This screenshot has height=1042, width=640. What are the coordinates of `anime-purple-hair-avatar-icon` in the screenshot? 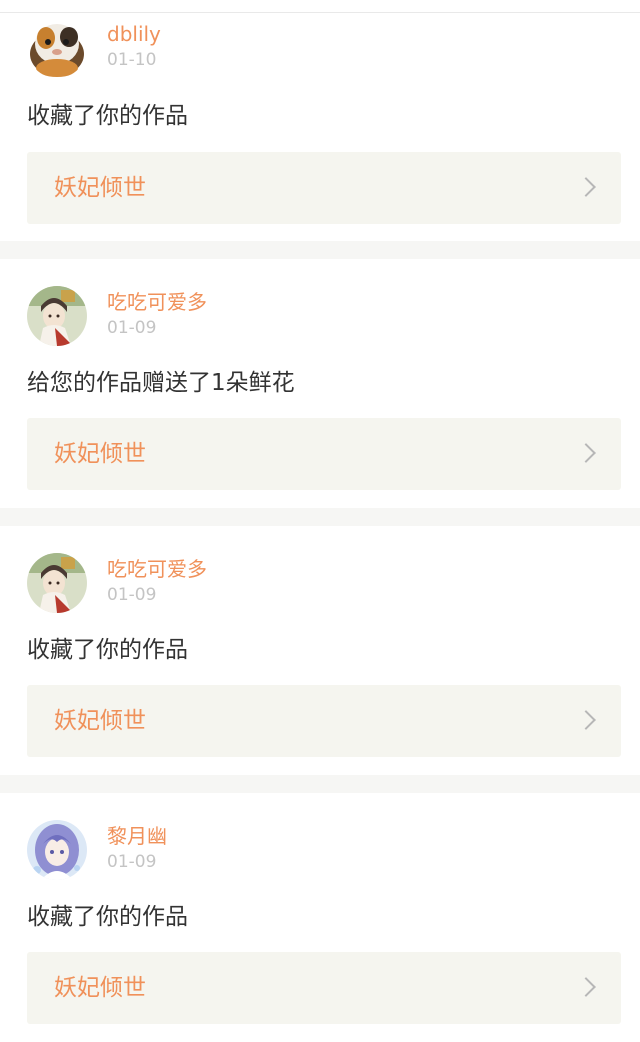 It's located at (57, 850).